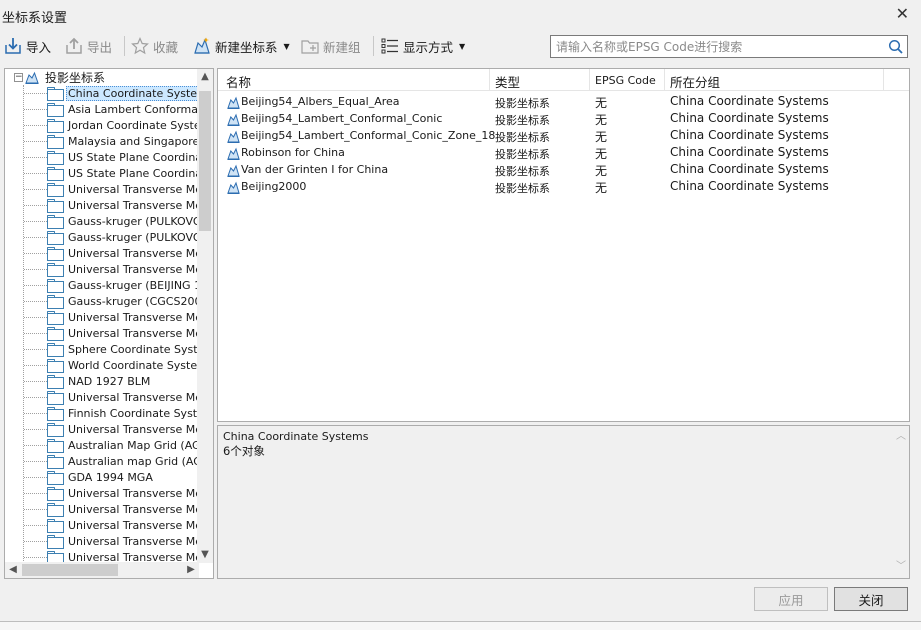  I want to click on tree-item: Australian Map Grid (AGD, so click(123, 445).